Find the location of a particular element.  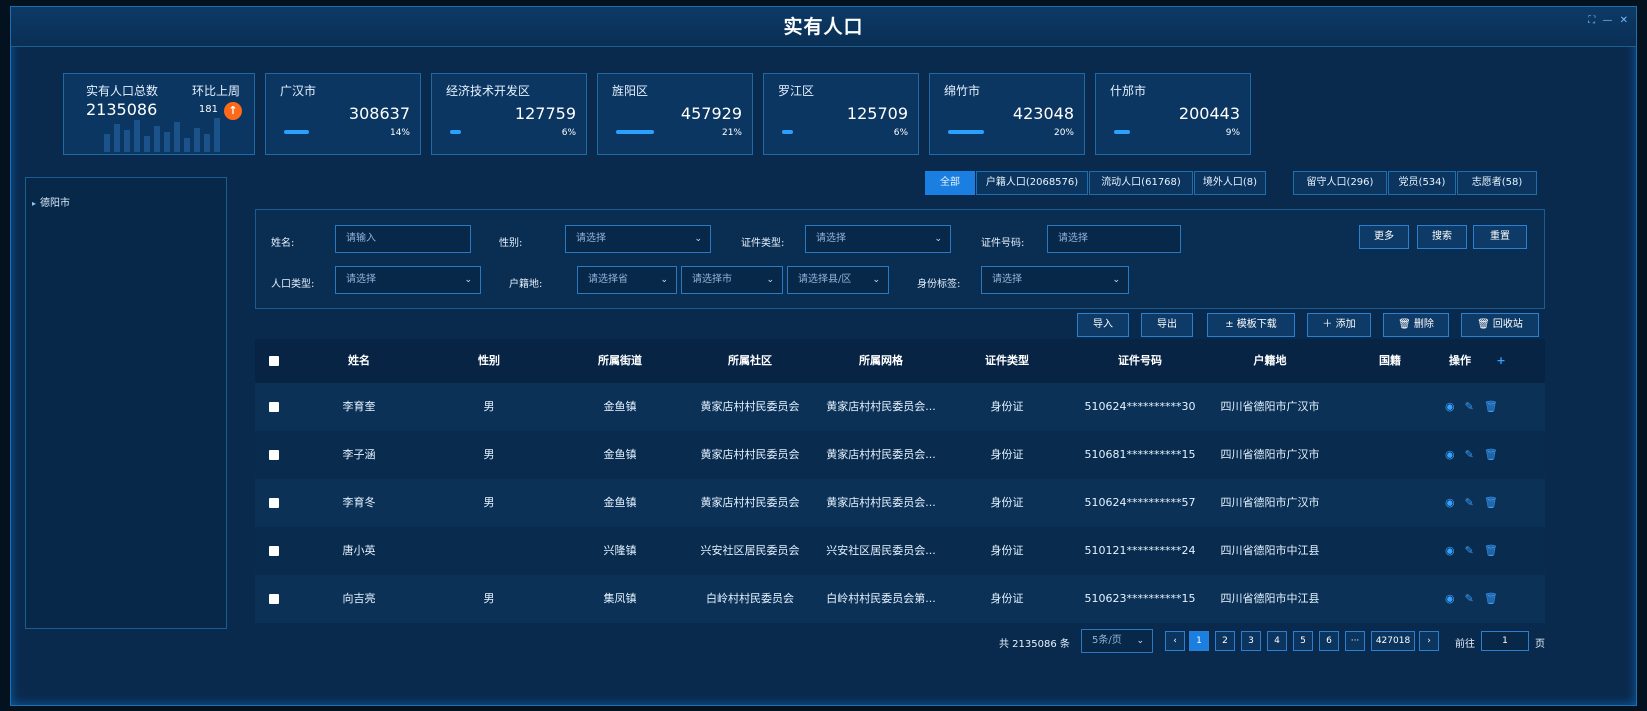

tab-volunteer: 志愿者(58) is located at coordinates (1497, 183).